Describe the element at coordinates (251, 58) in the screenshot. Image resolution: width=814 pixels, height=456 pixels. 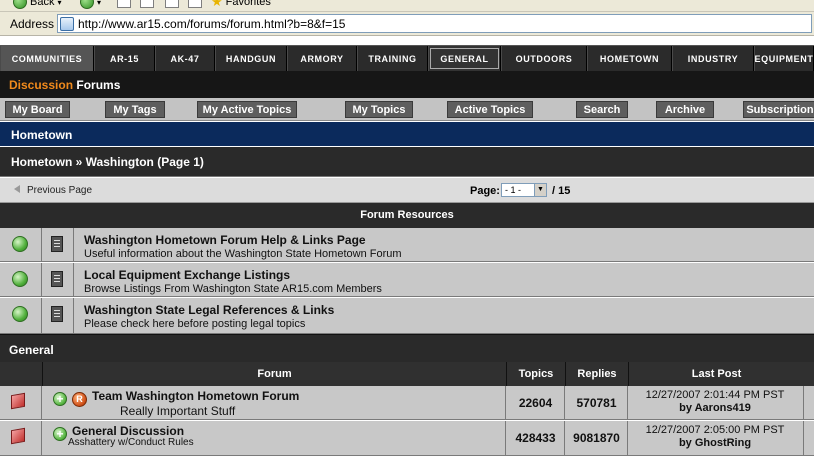
I see `tab-handgun: HANDGUN` at that location.